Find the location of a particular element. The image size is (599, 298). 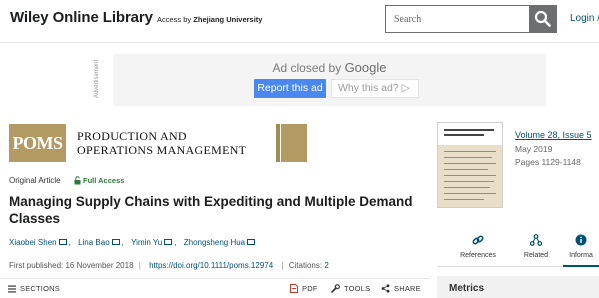

share-icon is located at coordinates (385, 288).